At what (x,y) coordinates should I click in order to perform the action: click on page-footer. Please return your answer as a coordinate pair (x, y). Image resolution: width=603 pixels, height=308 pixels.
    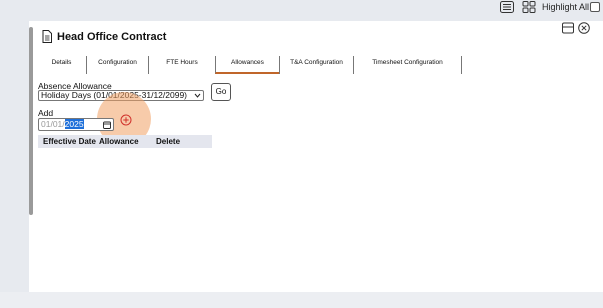
    Looking at the image, I should click on (301, 300).